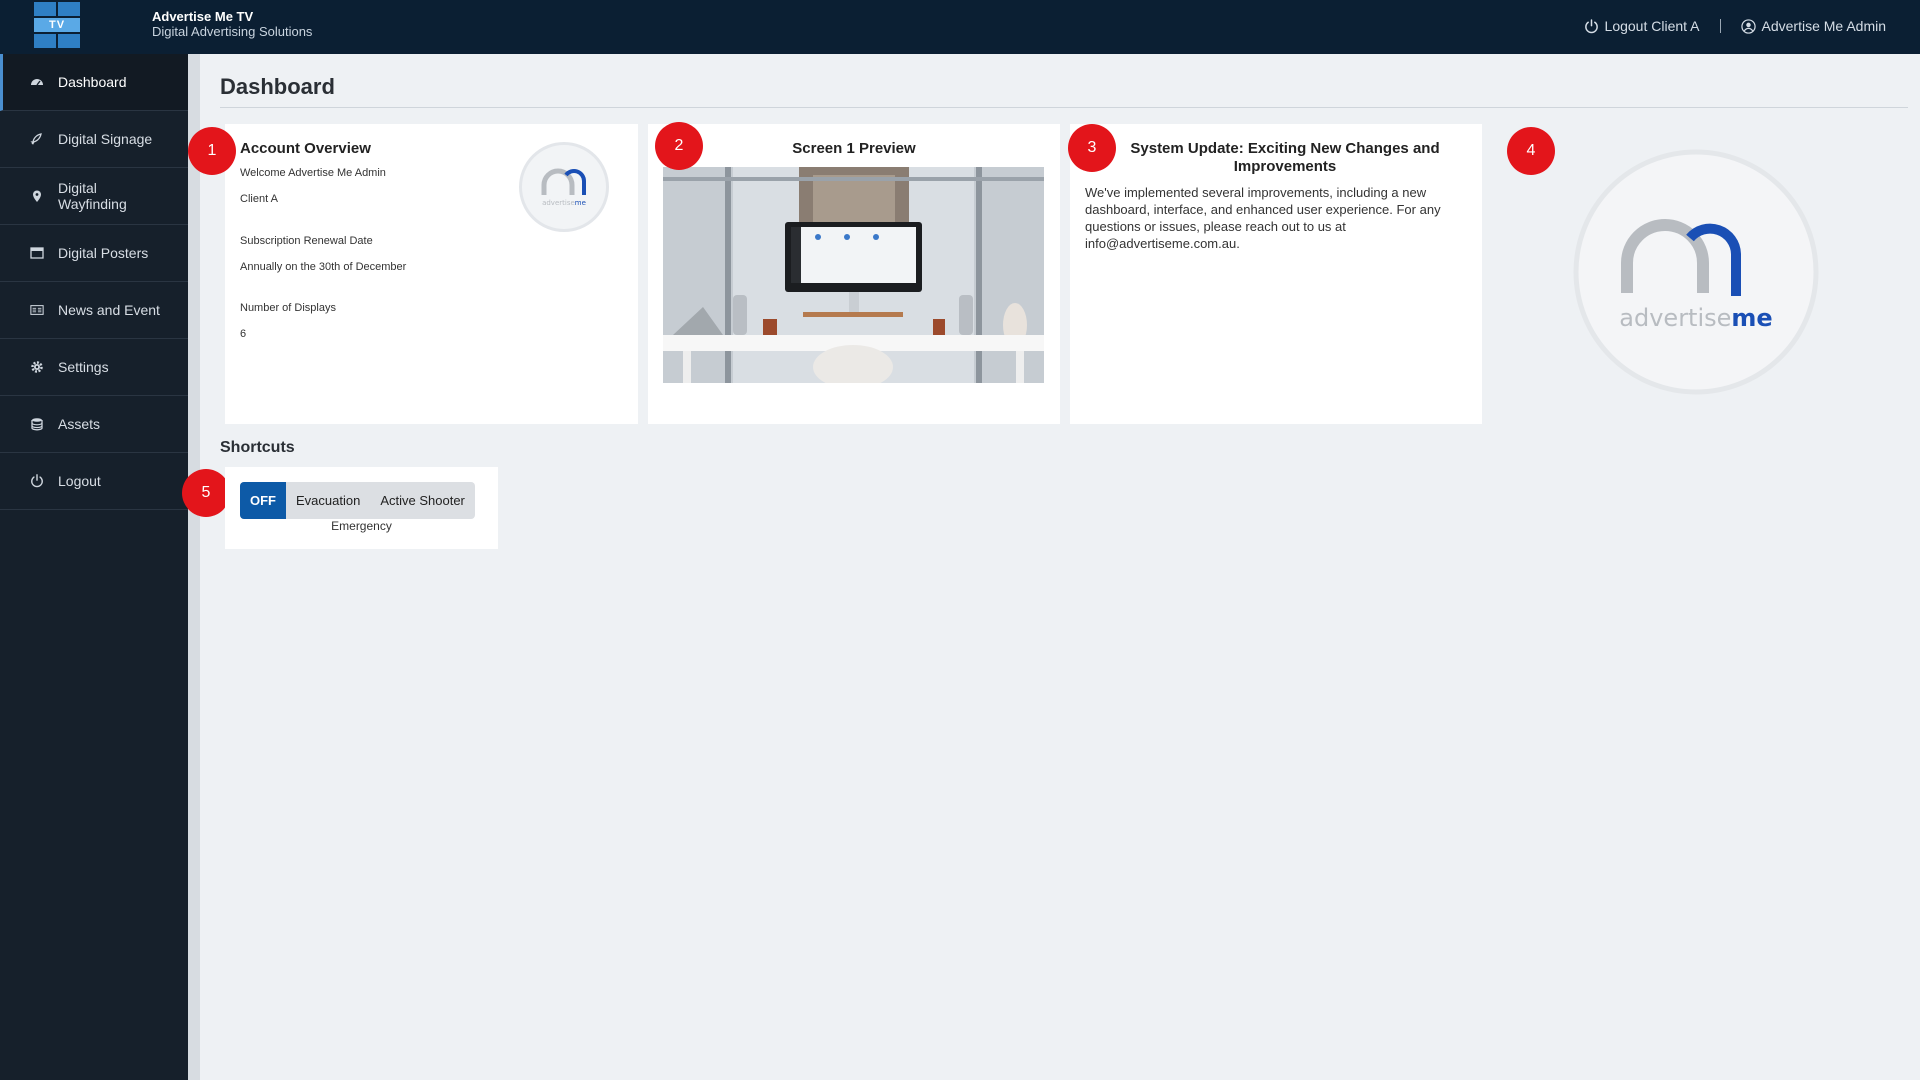 Image resolution: width=1920 pixels, height=1080 pixels. I want to click on step-badge-3: 3, so click(1092, 148).